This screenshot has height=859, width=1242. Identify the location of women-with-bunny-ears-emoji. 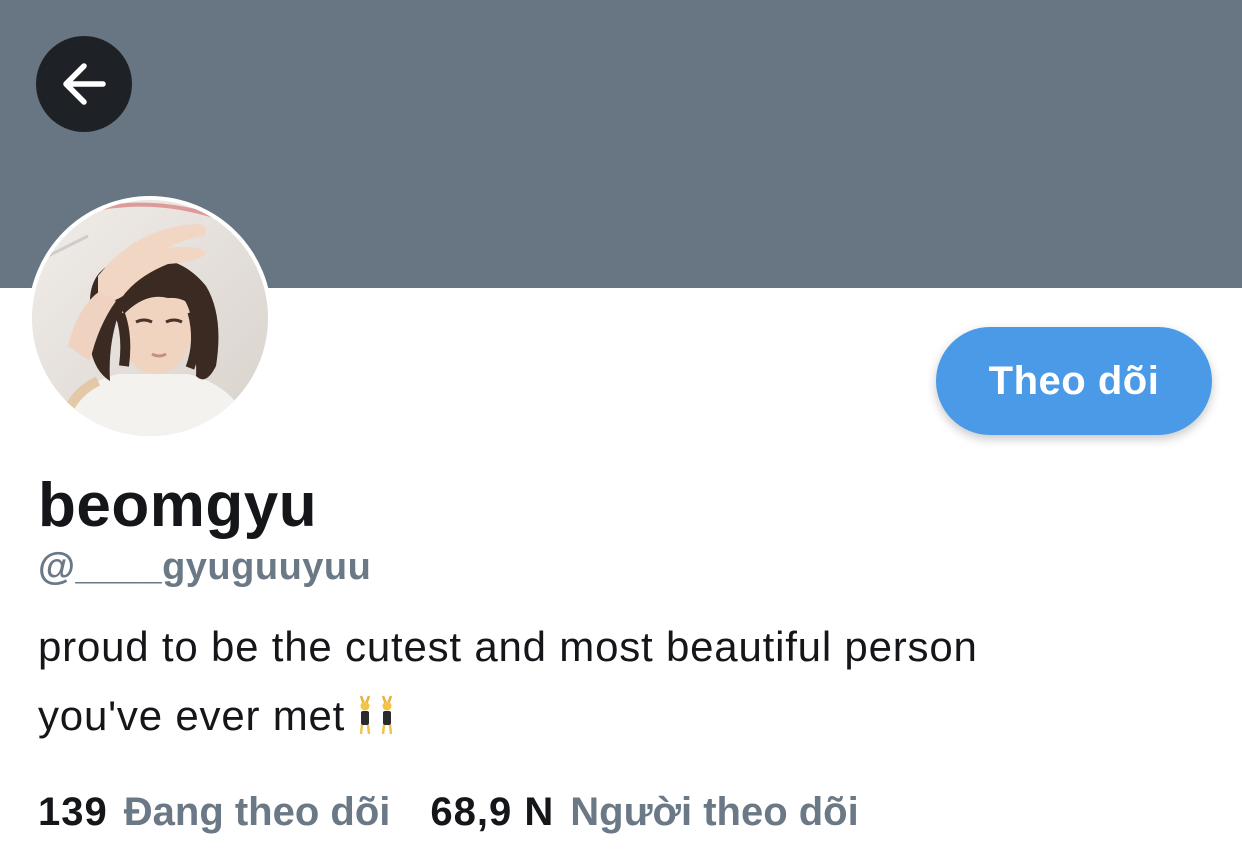
(377, 721).